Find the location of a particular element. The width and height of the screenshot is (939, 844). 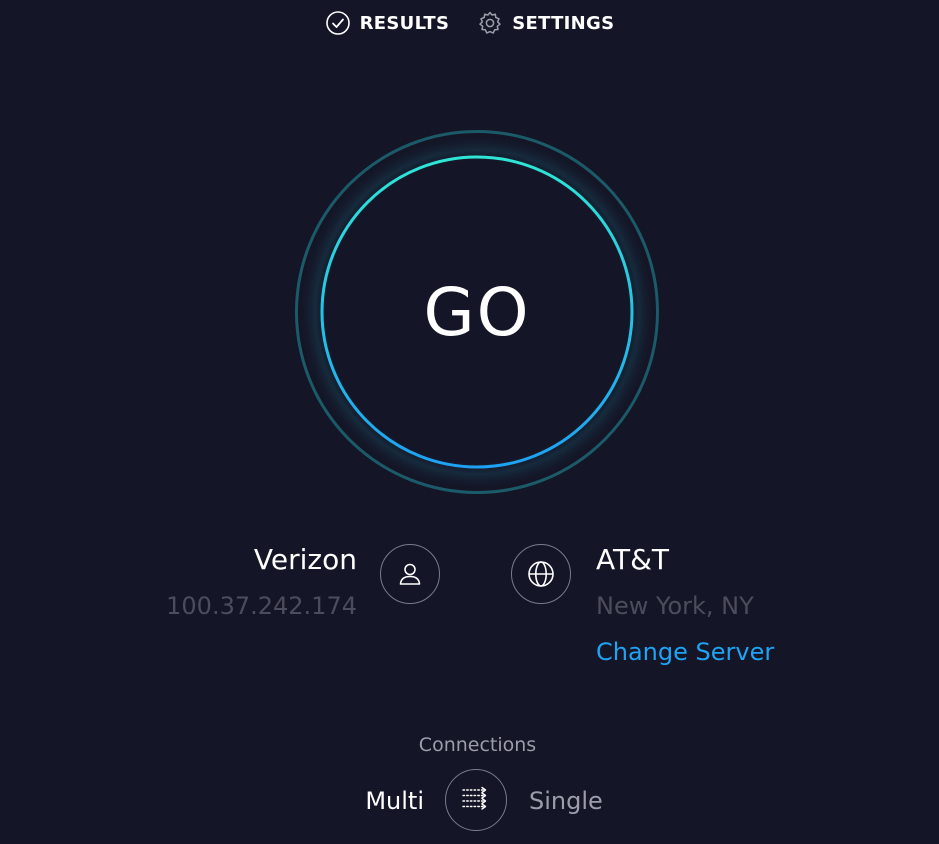

go-button: GO is located at coordinates (477, 312).